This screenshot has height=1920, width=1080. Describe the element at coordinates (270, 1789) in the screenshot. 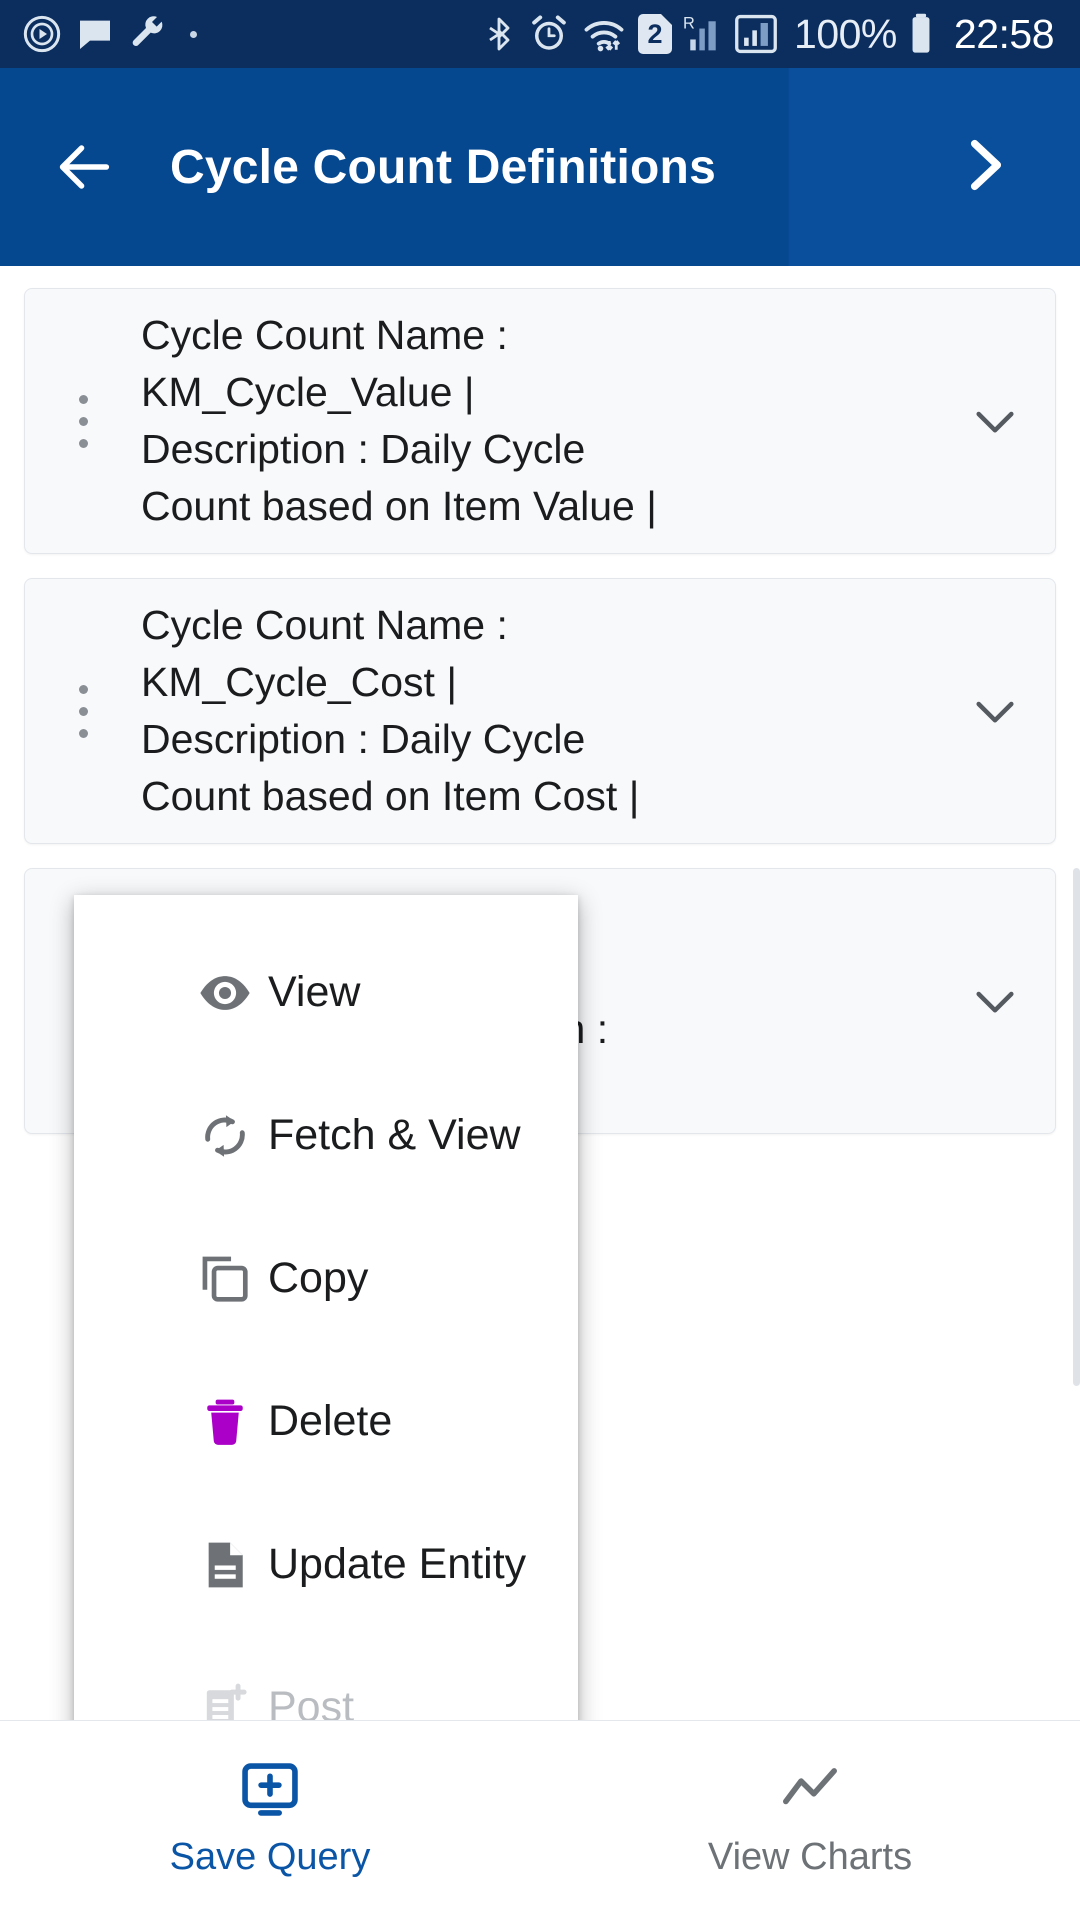

I see `save-query-icon` at that location.